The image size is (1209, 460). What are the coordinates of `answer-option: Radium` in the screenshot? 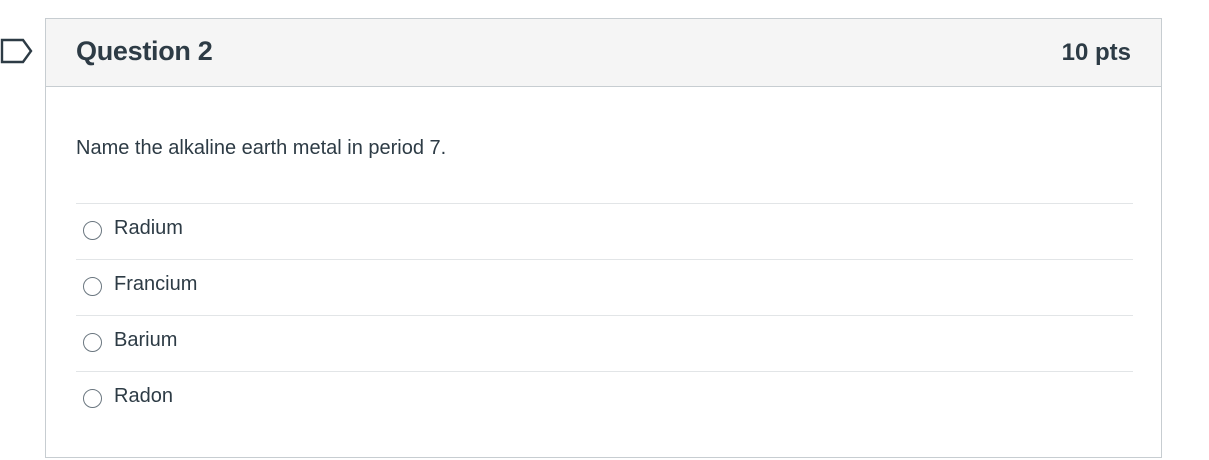 It's located at (604, 231).